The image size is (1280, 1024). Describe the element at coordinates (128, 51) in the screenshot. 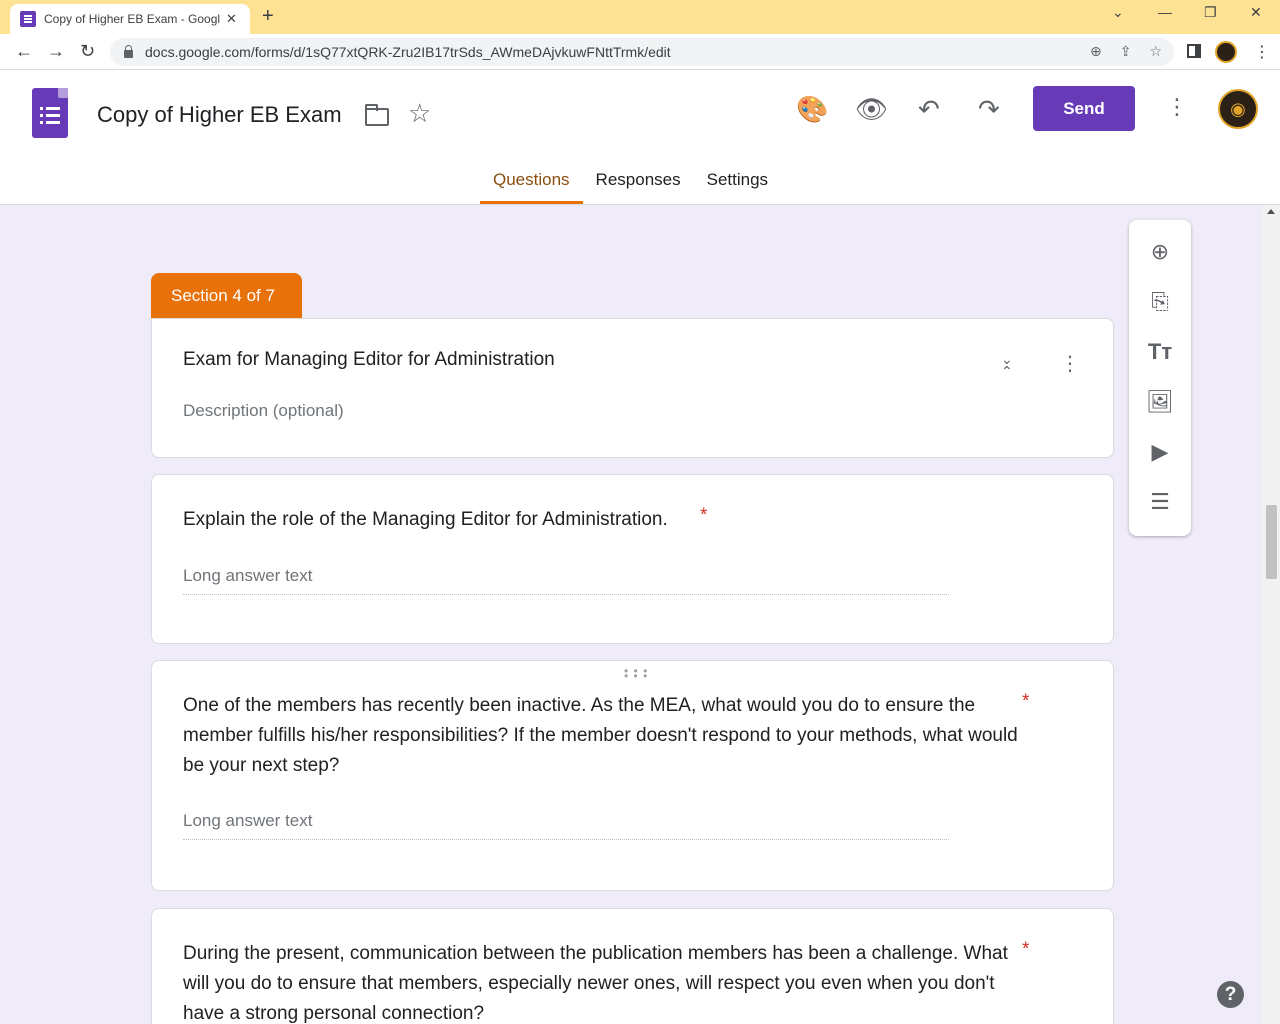

I see `lock-icon` at that location.